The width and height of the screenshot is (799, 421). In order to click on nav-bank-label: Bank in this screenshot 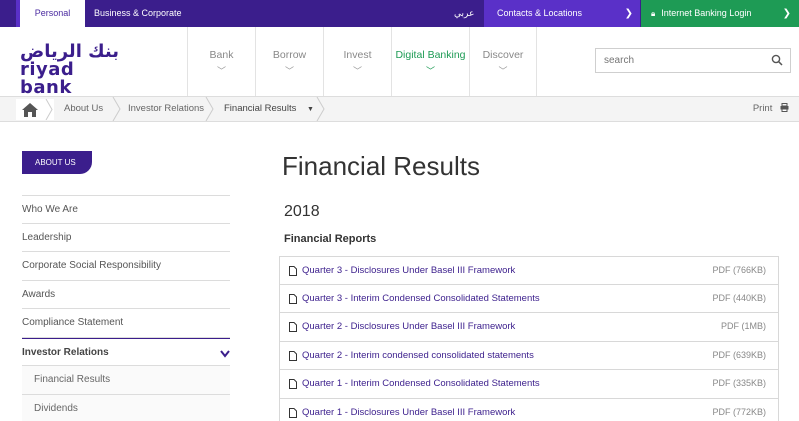, I will do `click(221, 55)`.